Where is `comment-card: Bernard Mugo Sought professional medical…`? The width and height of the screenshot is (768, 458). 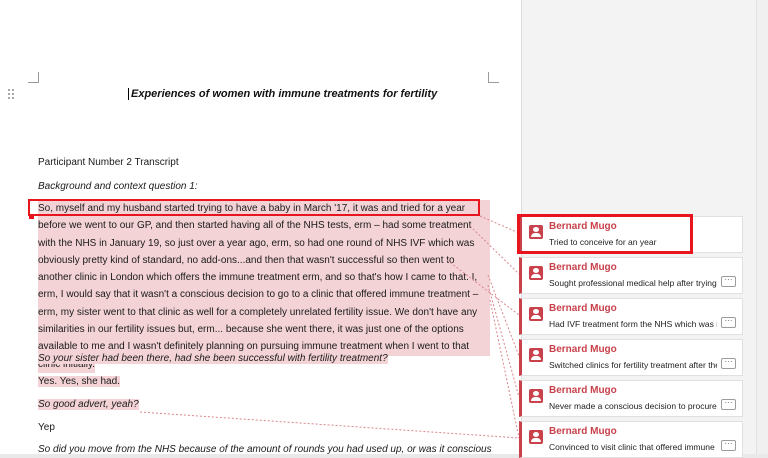 comment-card: Bernard Mugo Sought professional medical… is located at coordinates (631, 275).